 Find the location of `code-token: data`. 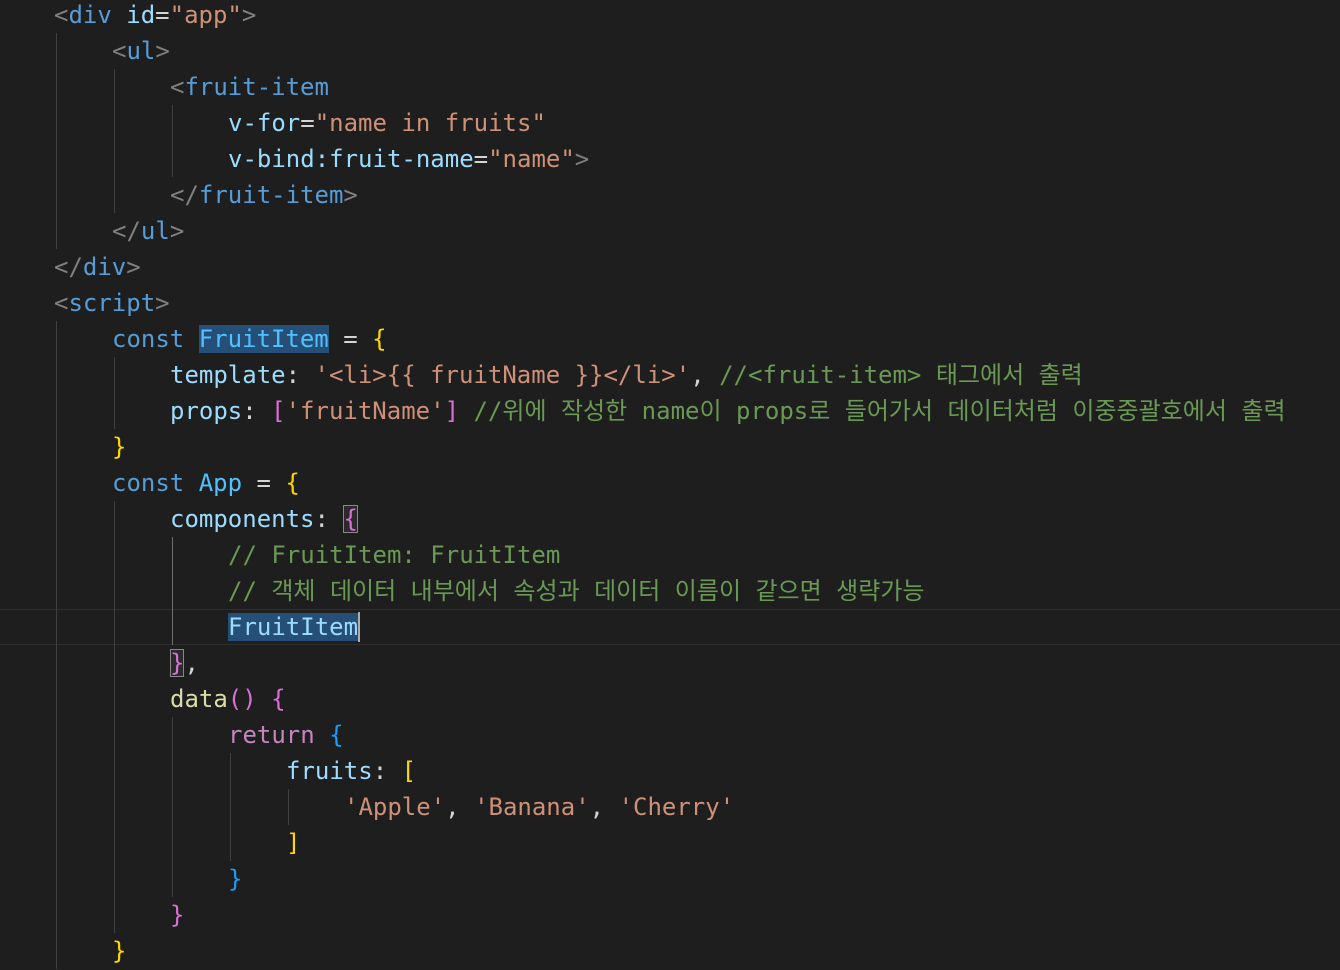

code-token: data is located at coordinates (199, 699).